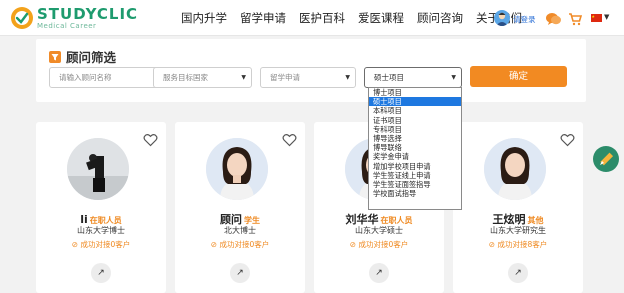 The width and height of the screenshot is (624, 293). What do you see at coordinates (204, 18) in the screenshot?
I see `nav-item-domestic: 国内升学` at bounding box center [204, 18].